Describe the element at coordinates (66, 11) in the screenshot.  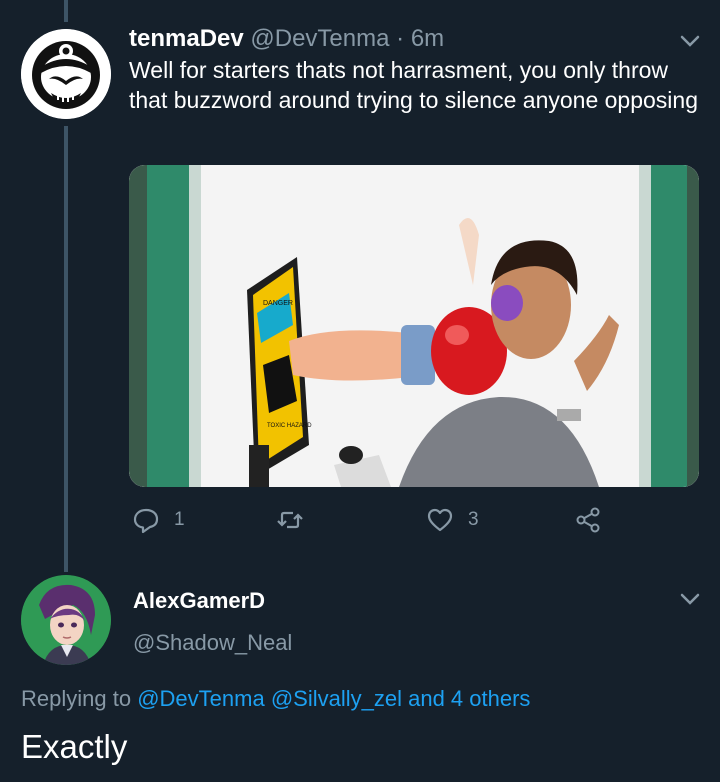
I see `thread-line-top` at that location.